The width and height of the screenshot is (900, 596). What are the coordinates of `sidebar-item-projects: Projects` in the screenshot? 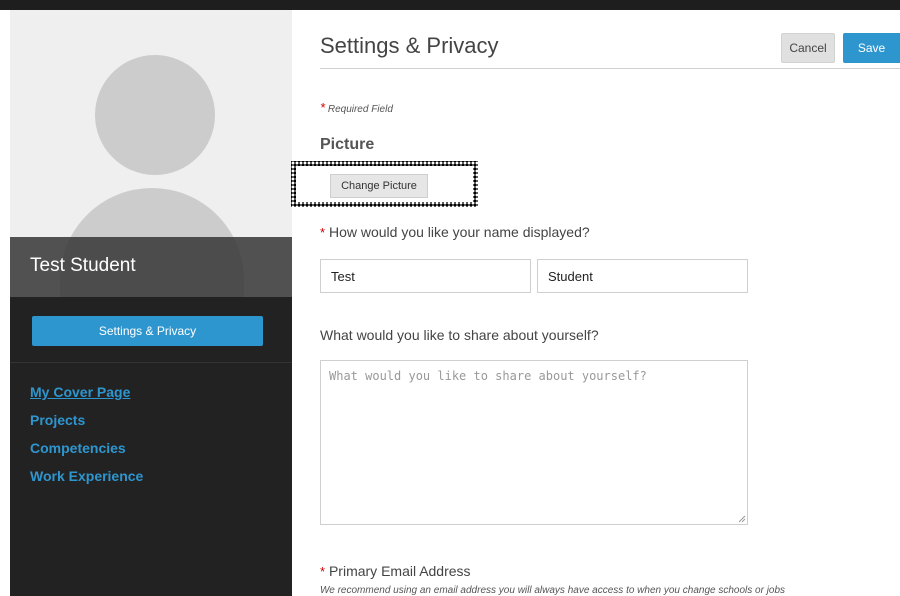 It's located at (76, 426).